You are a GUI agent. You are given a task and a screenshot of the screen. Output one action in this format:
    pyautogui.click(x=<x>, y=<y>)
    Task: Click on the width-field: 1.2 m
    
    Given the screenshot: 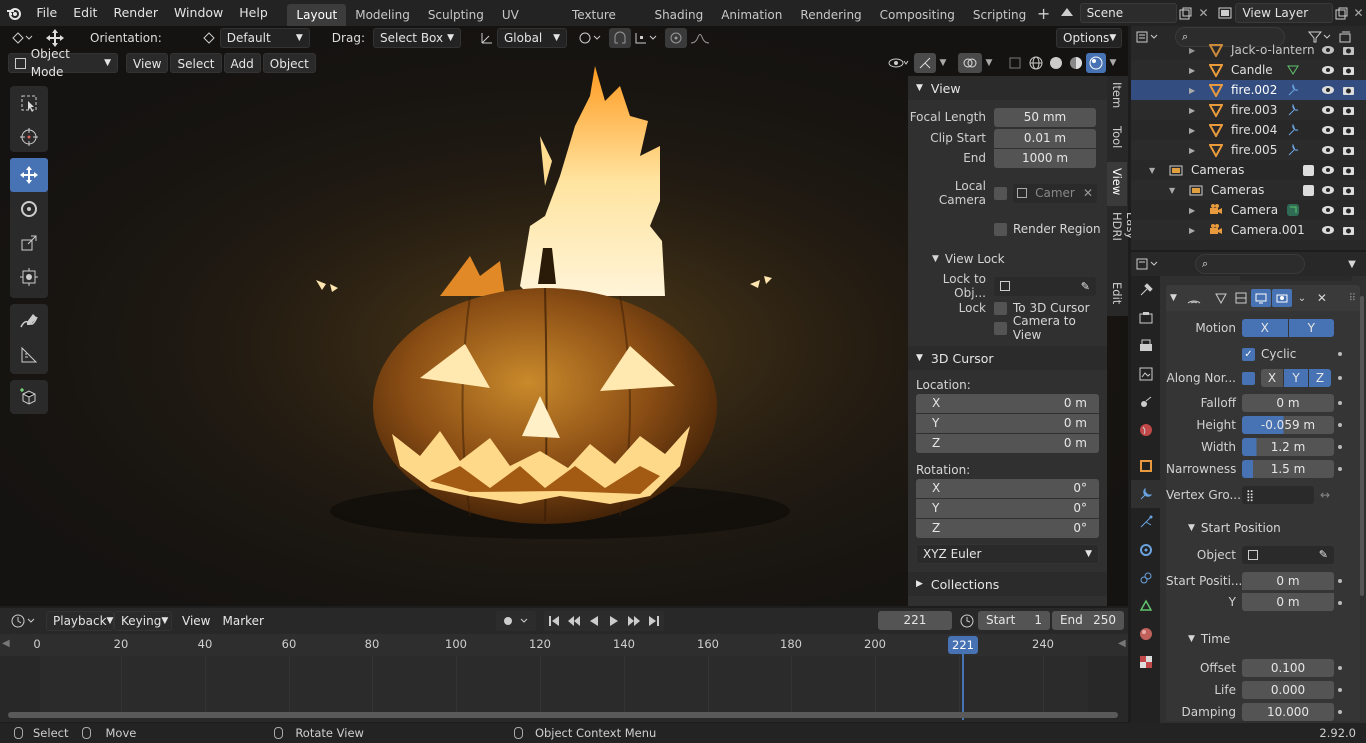 What is the action you would take?
    pyautogui.click(x=1288, y=447)
    